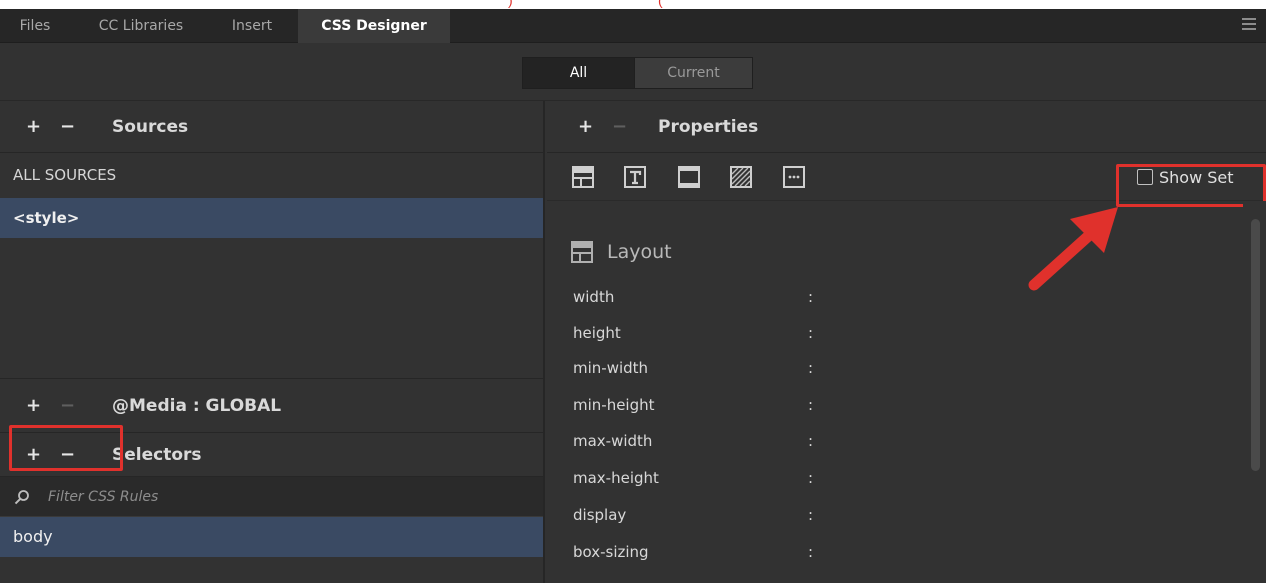  I want to click on property-row-display: display :, so click(895, 515).